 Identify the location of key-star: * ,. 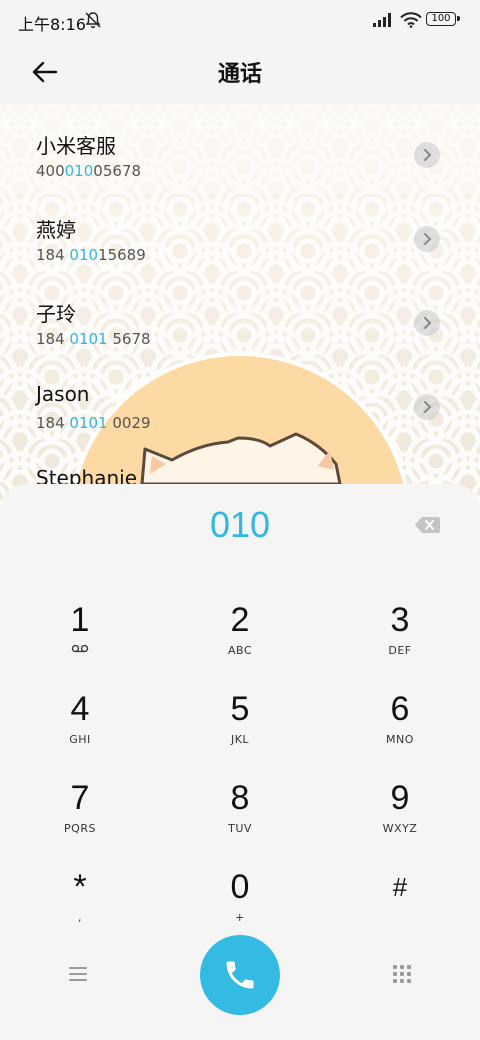
(80, 909).